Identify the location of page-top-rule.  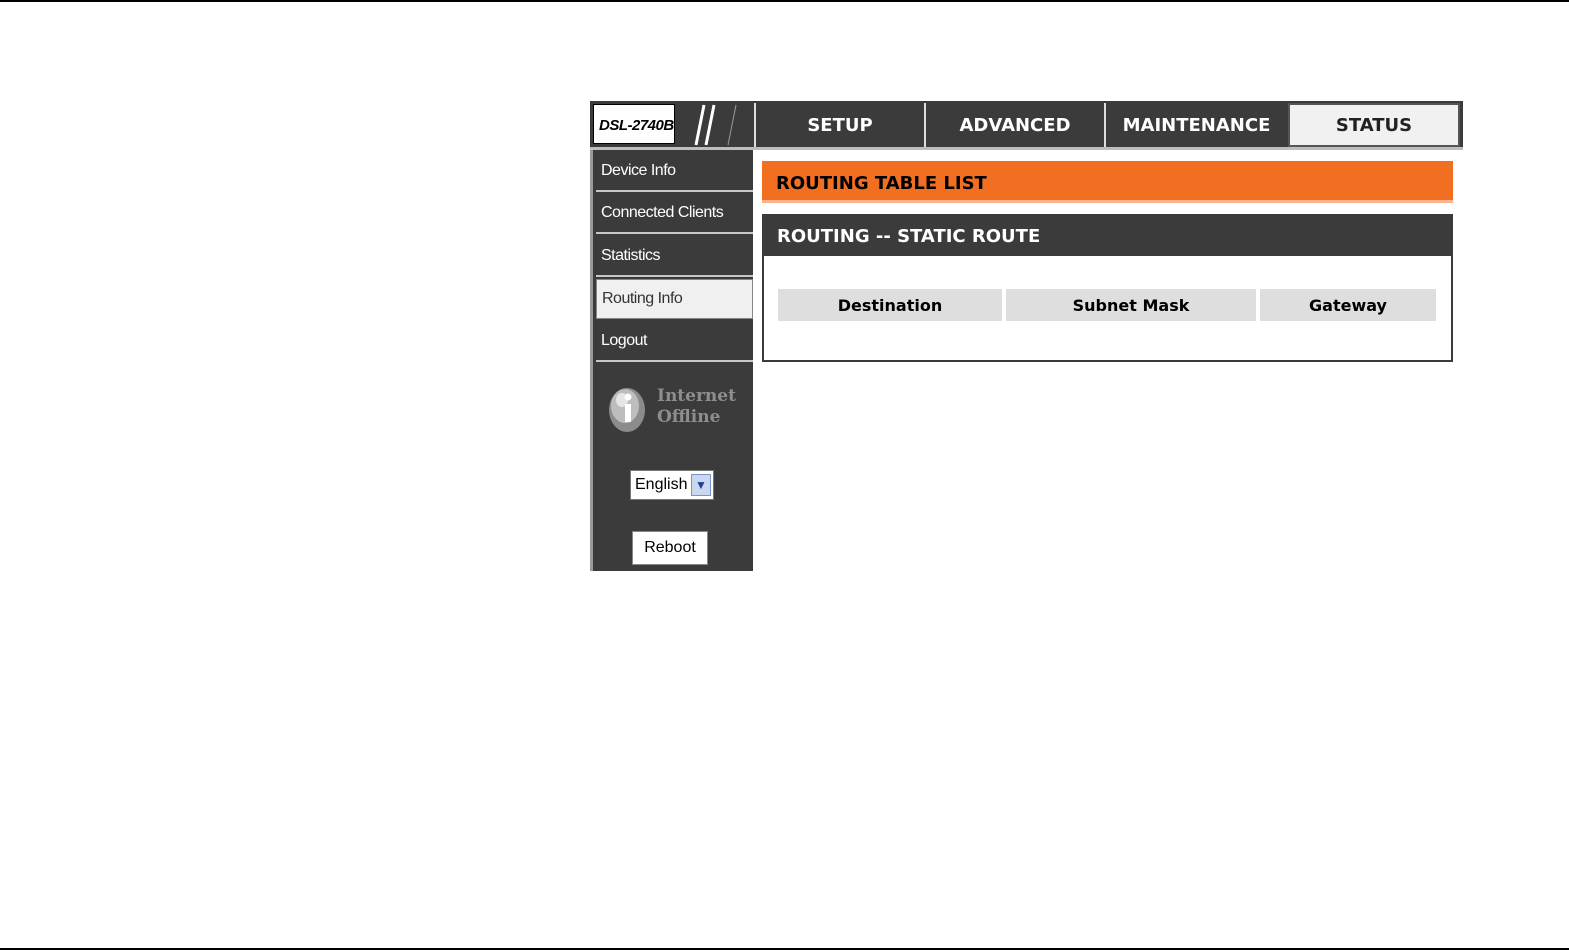
(784, 1).